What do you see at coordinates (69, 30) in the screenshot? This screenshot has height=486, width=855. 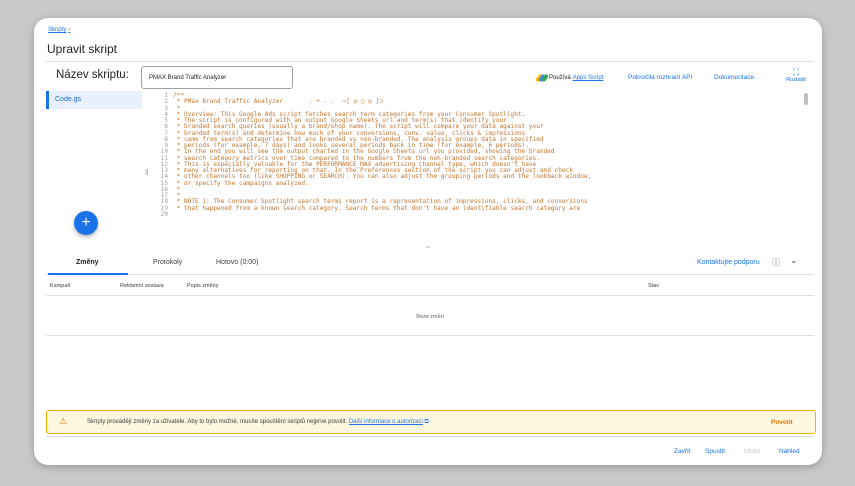 I see `chevron-right-icon: ›` at bounding box center [69, 30].